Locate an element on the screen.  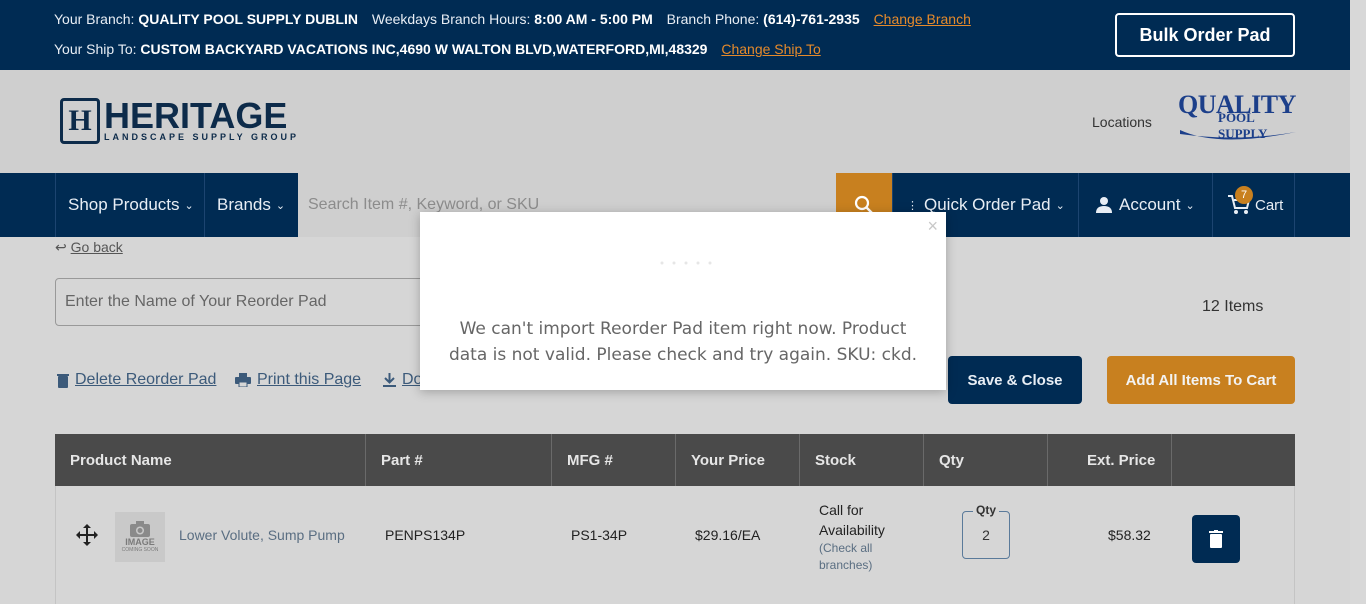
col-actions is located at coordinates (1233, 460).